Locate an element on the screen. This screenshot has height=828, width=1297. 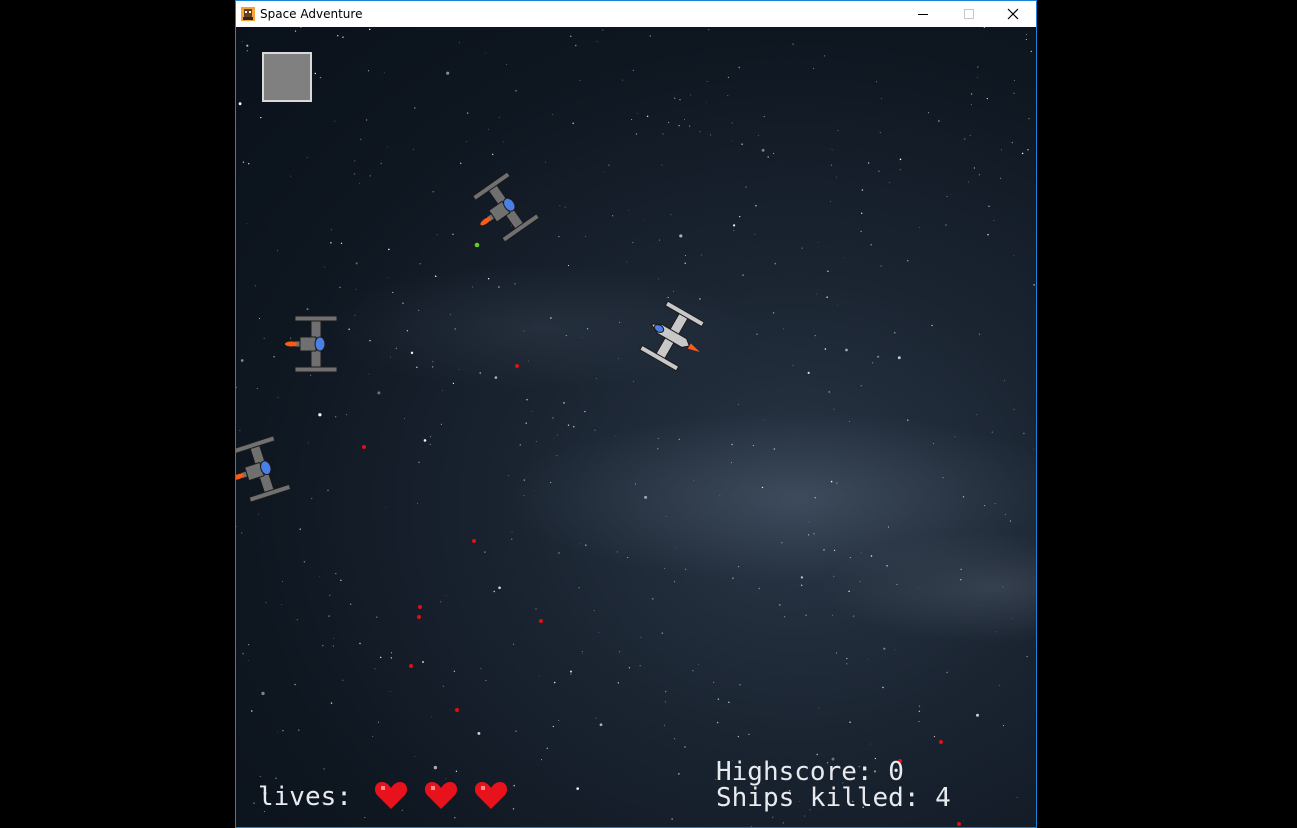
pause-button is located at coordinates (287, 77).